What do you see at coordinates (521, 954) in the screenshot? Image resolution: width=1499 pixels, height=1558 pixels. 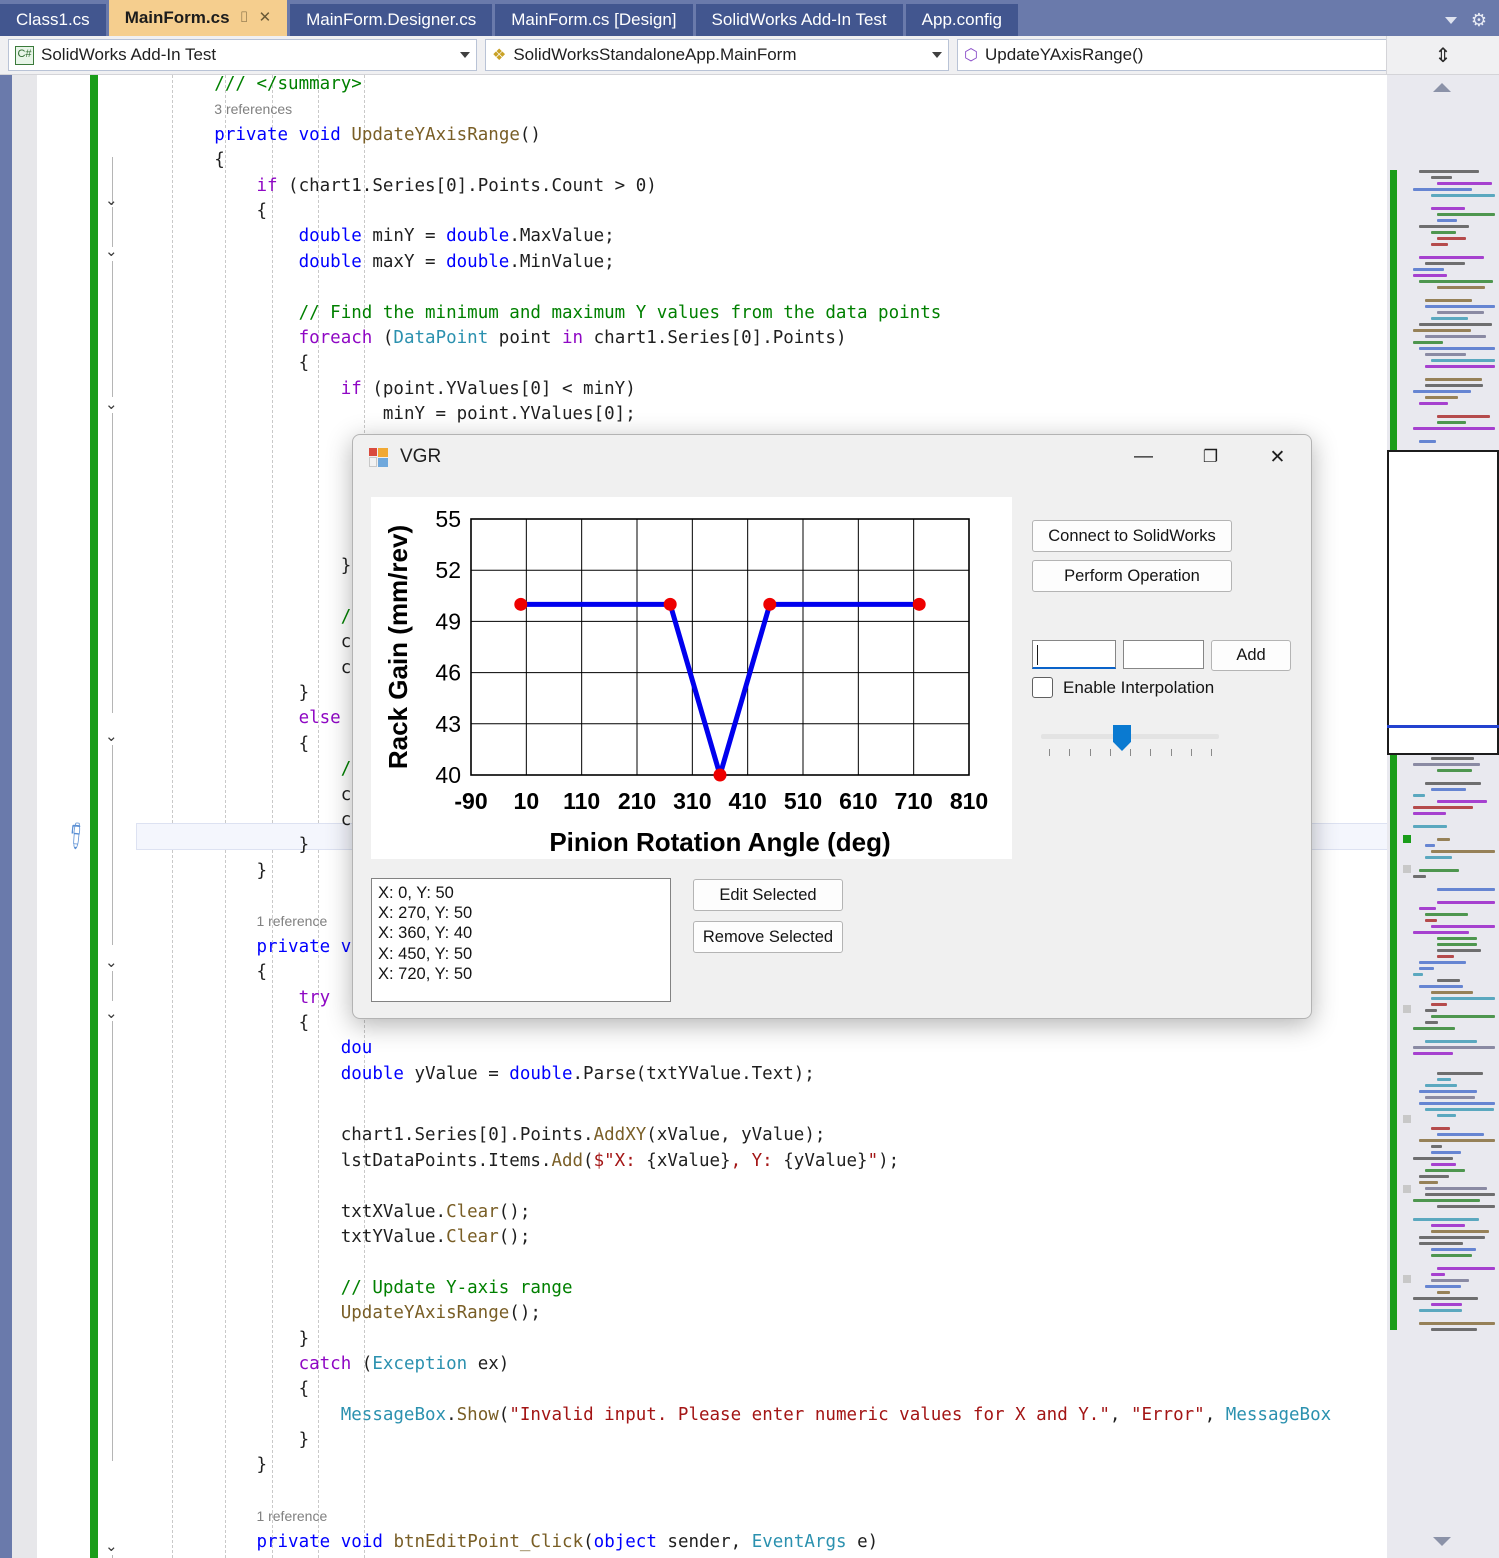 I see `list-item: X: 450, Y: 50` at bounding box center [521, 954].